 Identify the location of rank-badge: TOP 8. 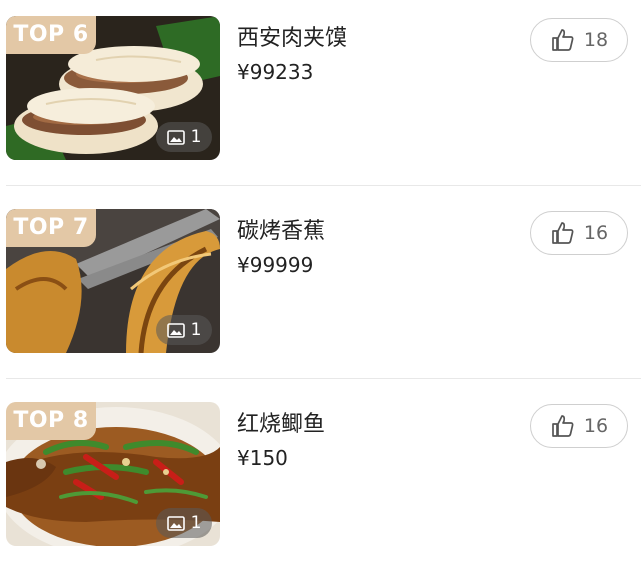
(51, 421).